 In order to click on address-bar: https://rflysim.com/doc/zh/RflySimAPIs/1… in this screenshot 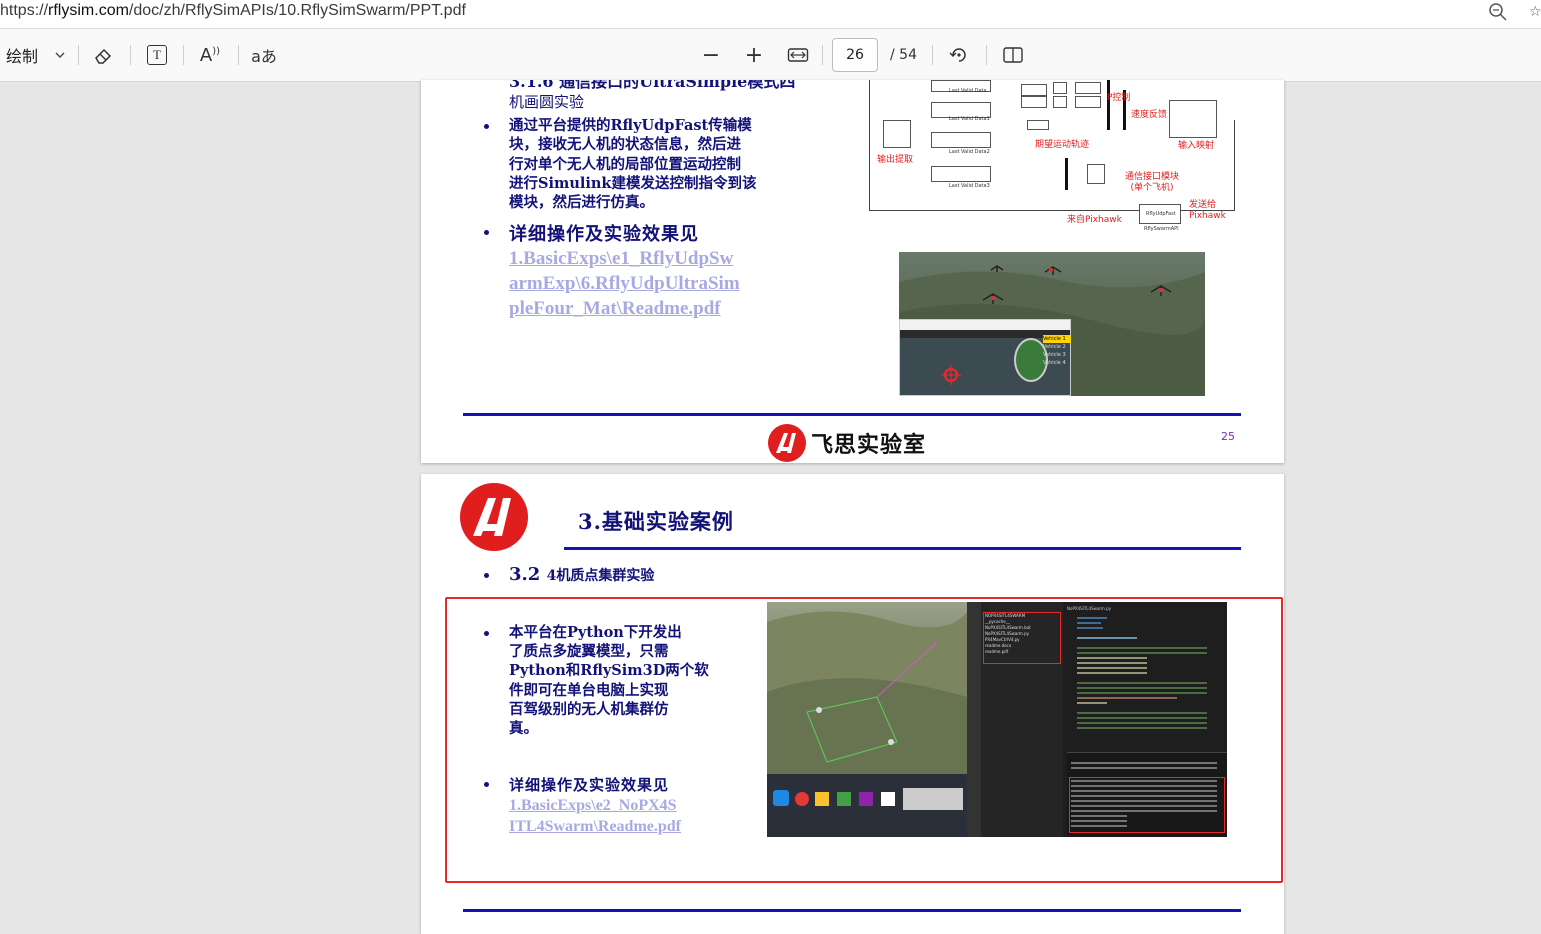, I will do `click(770, 14)`.